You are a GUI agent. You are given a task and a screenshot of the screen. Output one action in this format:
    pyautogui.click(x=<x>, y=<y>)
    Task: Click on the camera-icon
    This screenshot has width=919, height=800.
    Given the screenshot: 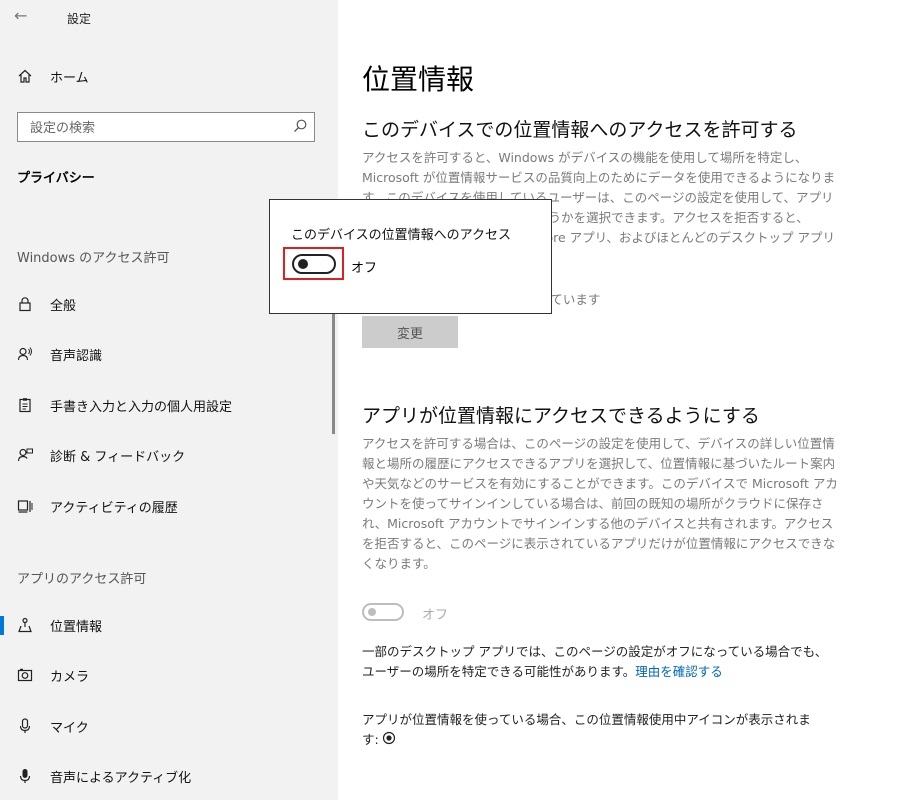 What is the action you would take?
    pyautogui.click(x=25, y=675)
    